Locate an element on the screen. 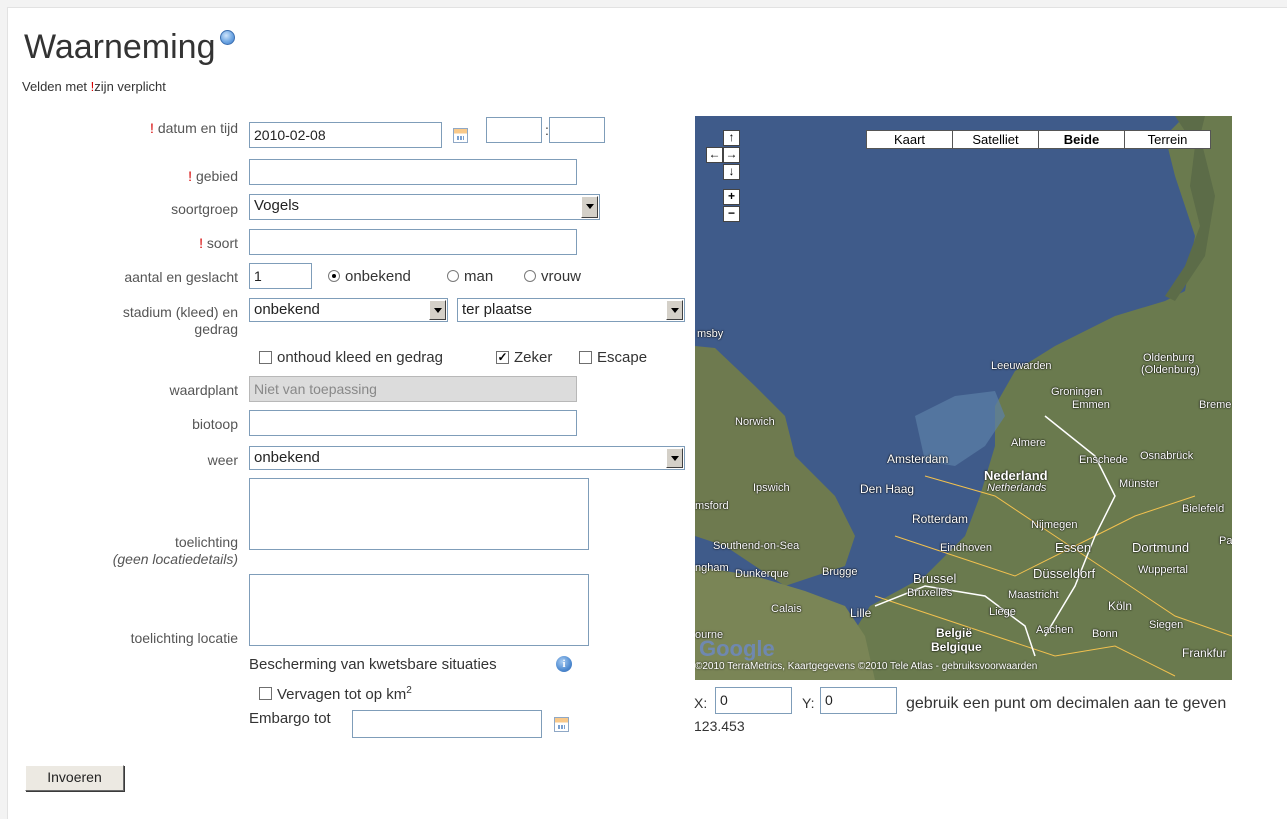 This screenshot has width=1287, height=819. host-plant-input: Niet van toepassing is located at coordinates (413, 389).